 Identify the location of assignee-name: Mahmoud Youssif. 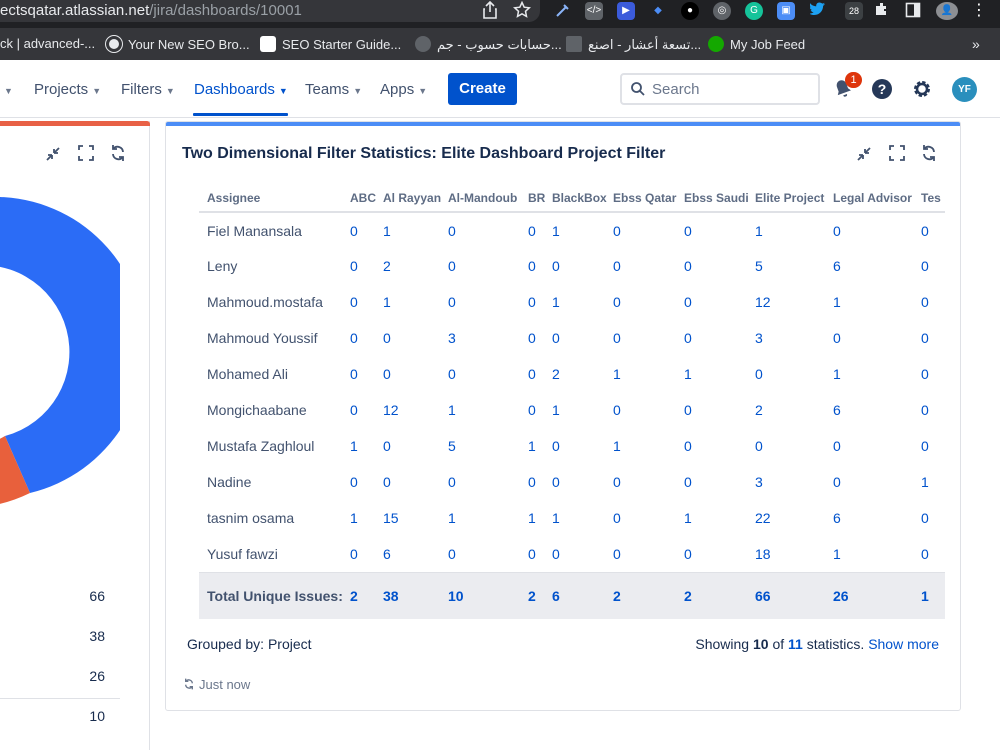
(274, 338).